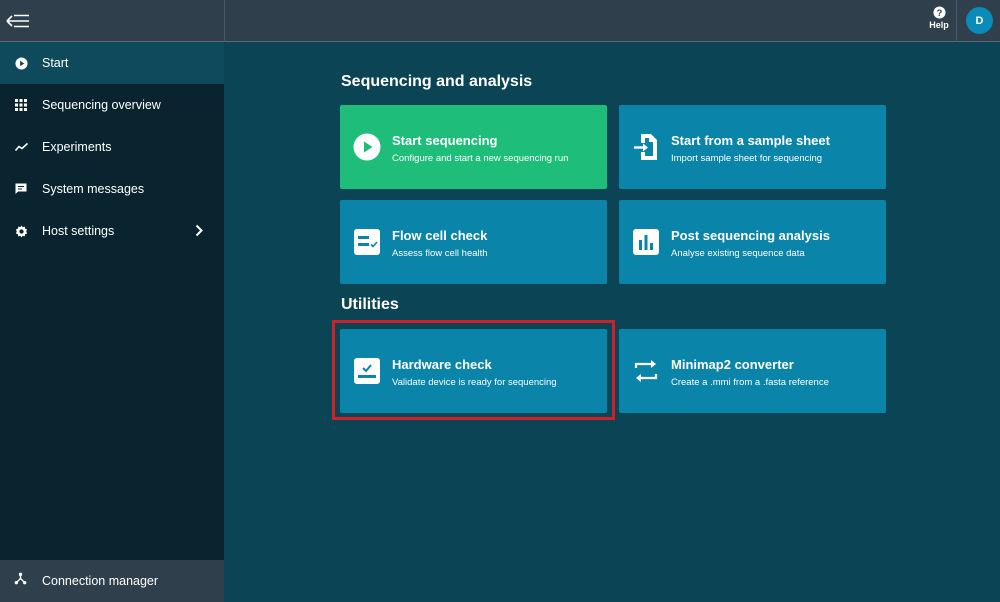 Image resolution: width=1000 pixels, height=602 pixels. What do you see at coordinates (367, 371) in the screenshot?
I see `hardware-check-icon` at bounding box center [367, 371].